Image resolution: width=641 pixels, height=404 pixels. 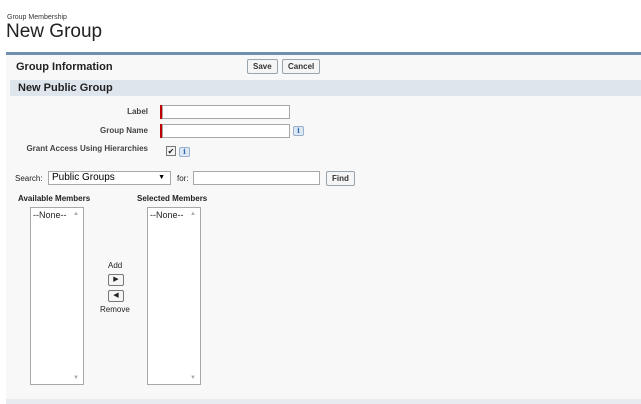 I want to click on grant-access-checkbox: ✔, so click(x=171, y=151).